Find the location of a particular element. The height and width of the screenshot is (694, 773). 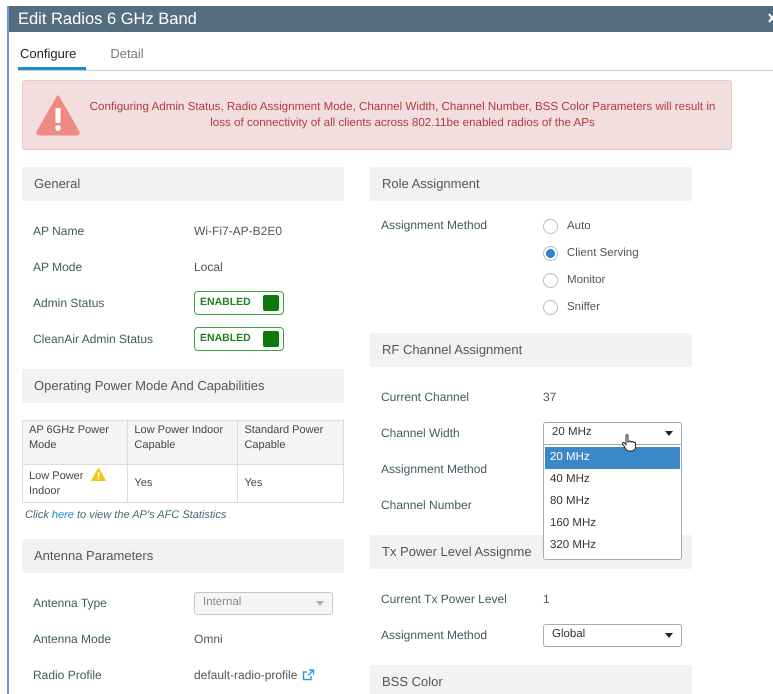

afc-note: Click here to view the AP’s AFC Statistics is located at coordinates (125, 515).